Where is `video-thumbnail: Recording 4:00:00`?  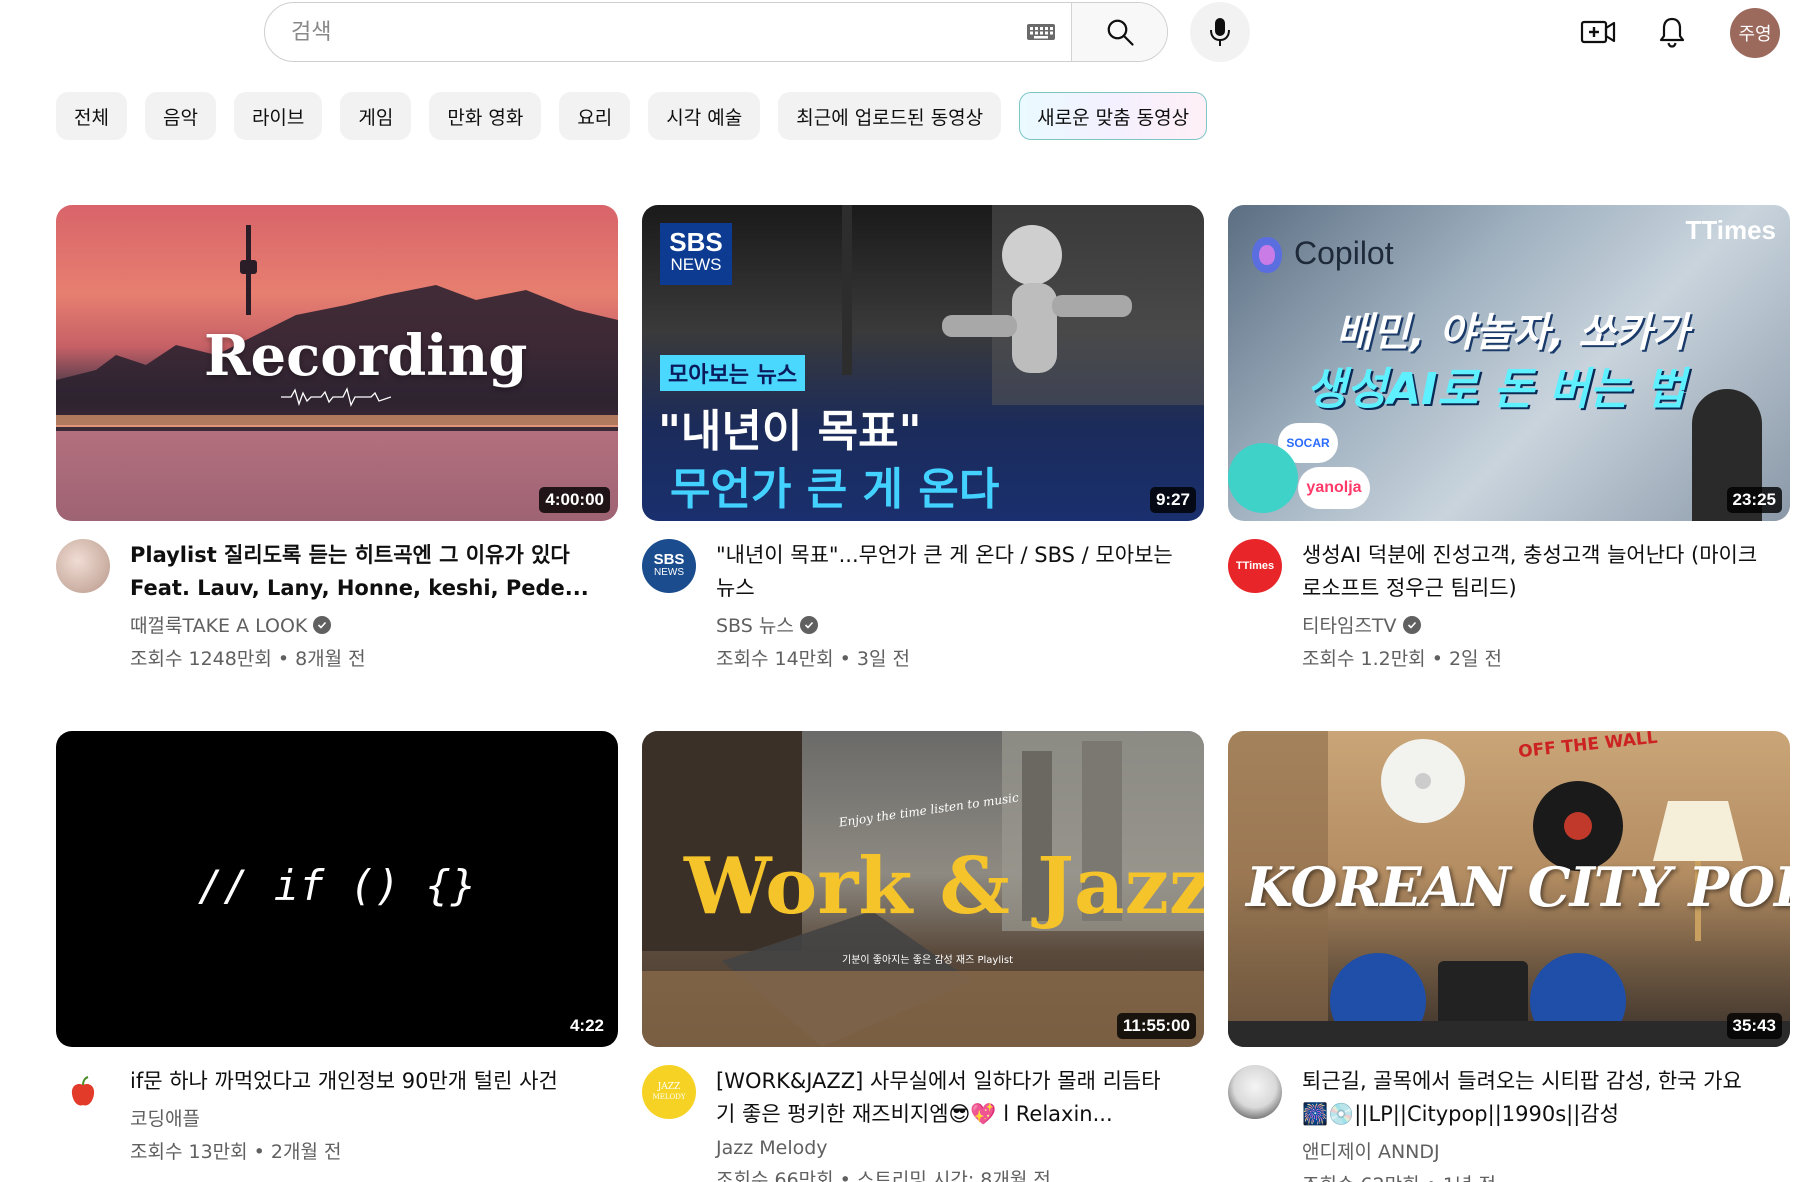 video-thumbnail: Recording 4:00:00 is located at coordinates (337, 363).